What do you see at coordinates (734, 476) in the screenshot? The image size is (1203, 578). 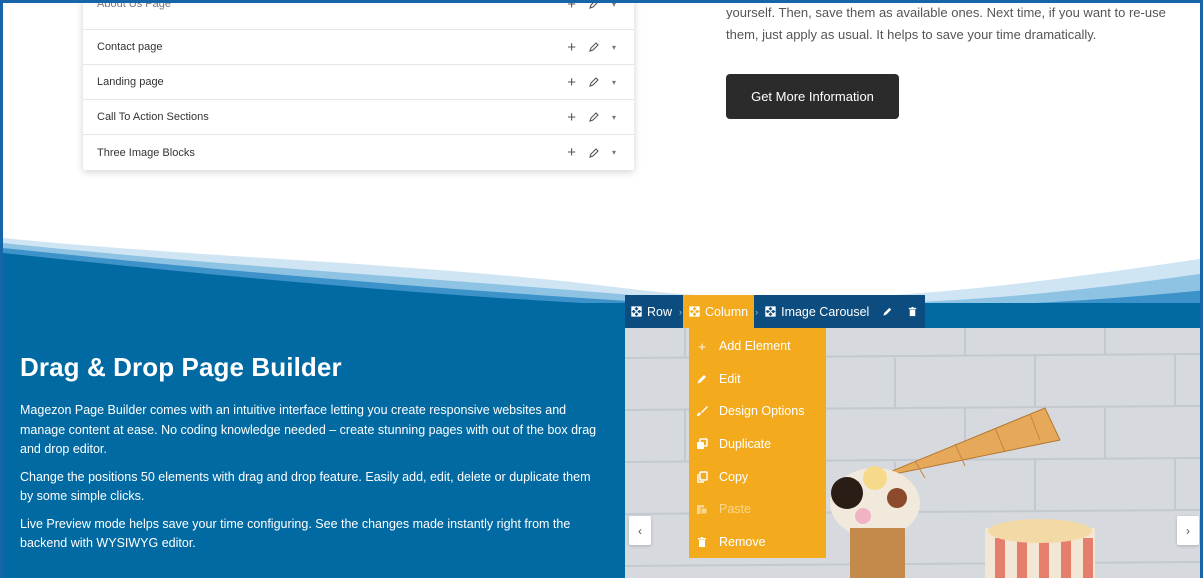 I see `menu-item-label: Copy` at bounding box center [734, 476].